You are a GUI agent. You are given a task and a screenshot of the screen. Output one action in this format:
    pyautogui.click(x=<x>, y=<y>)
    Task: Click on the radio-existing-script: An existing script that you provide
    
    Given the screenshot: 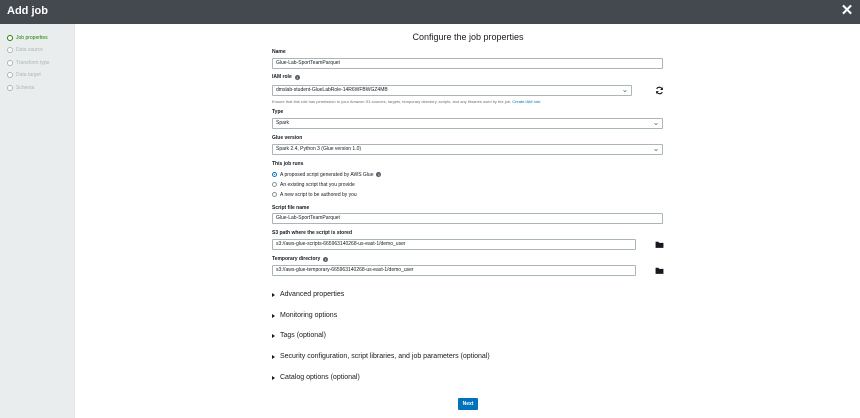 What is the action you would take?
    pyautogui.click(x=313, y=184)
    